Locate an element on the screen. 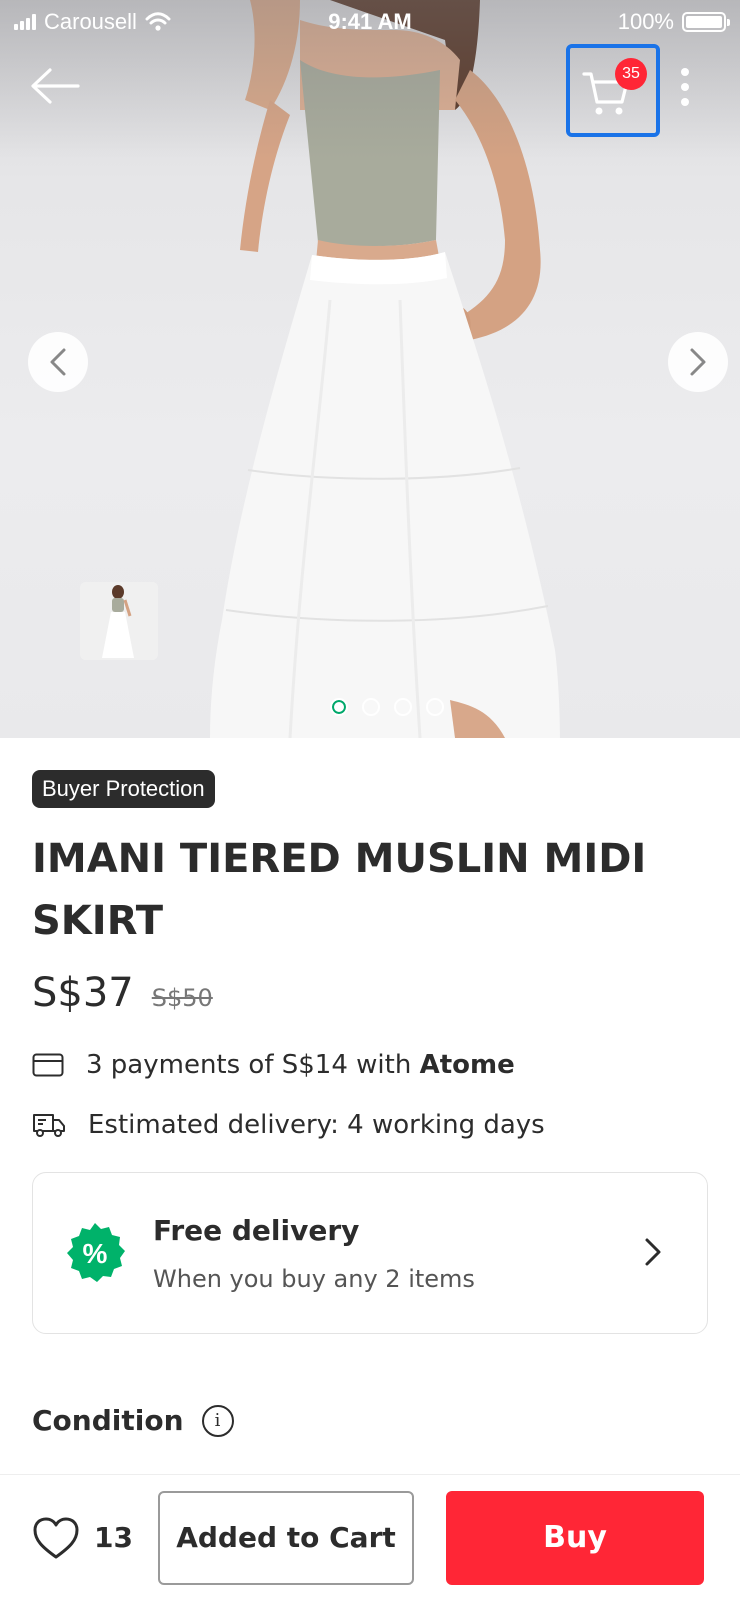  arrow-left-icon is located at coordinates (55, 86).